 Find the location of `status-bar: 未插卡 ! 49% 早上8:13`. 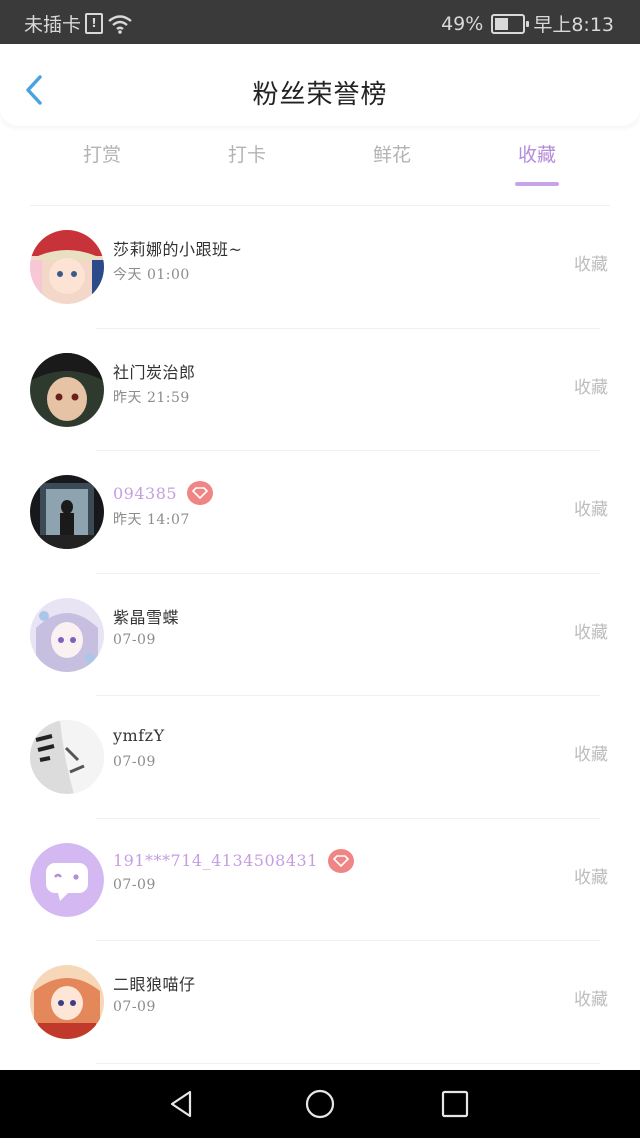

status-bar: 未插卡 ! 49% 早上8:13 is located at coordinates (320, 22).